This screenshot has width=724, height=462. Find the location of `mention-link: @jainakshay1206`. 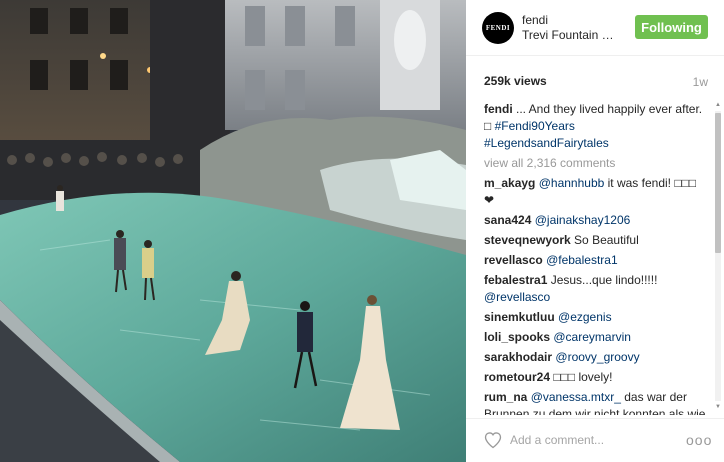

mention-link: @jainakshay1206 is located at coordinates (583, 220).